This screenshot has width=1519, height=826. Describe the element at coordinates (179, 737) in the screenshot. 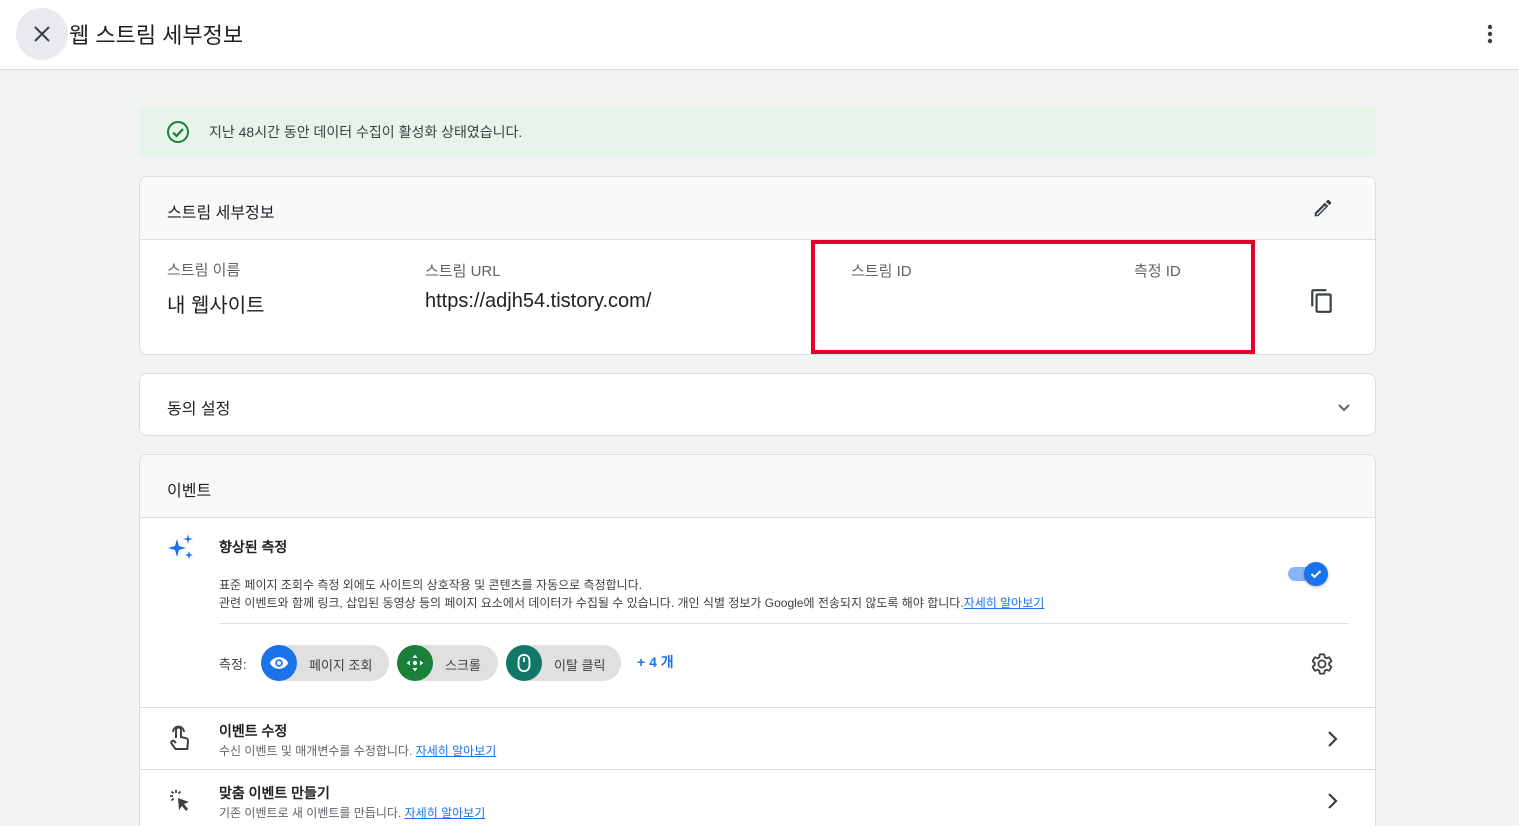

I see `touch-icon` at that location.